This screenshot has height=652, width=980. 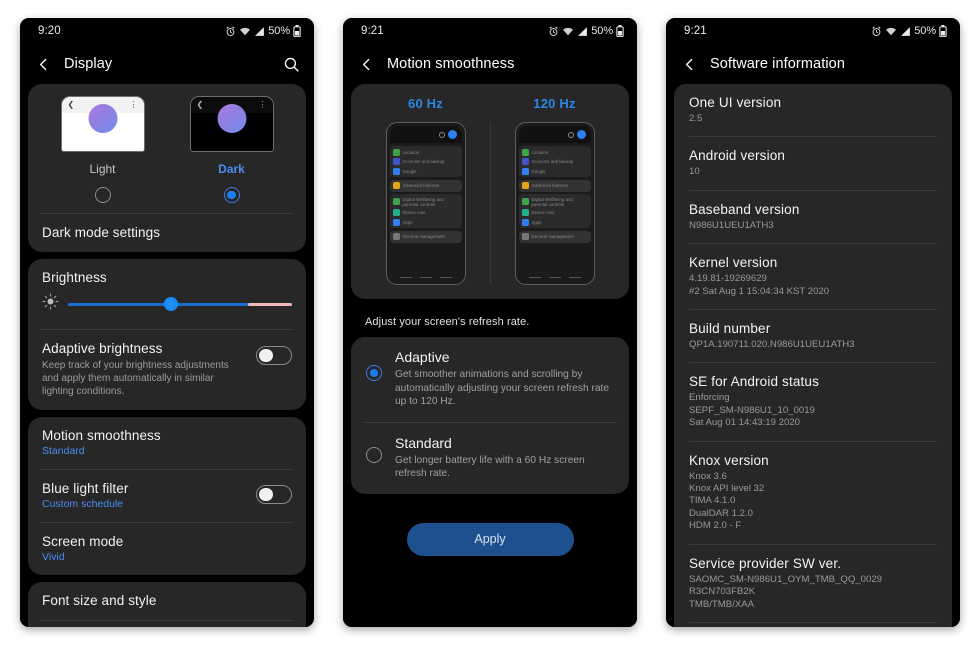 I want to click on standard-radio, so click(x=374, y=454).